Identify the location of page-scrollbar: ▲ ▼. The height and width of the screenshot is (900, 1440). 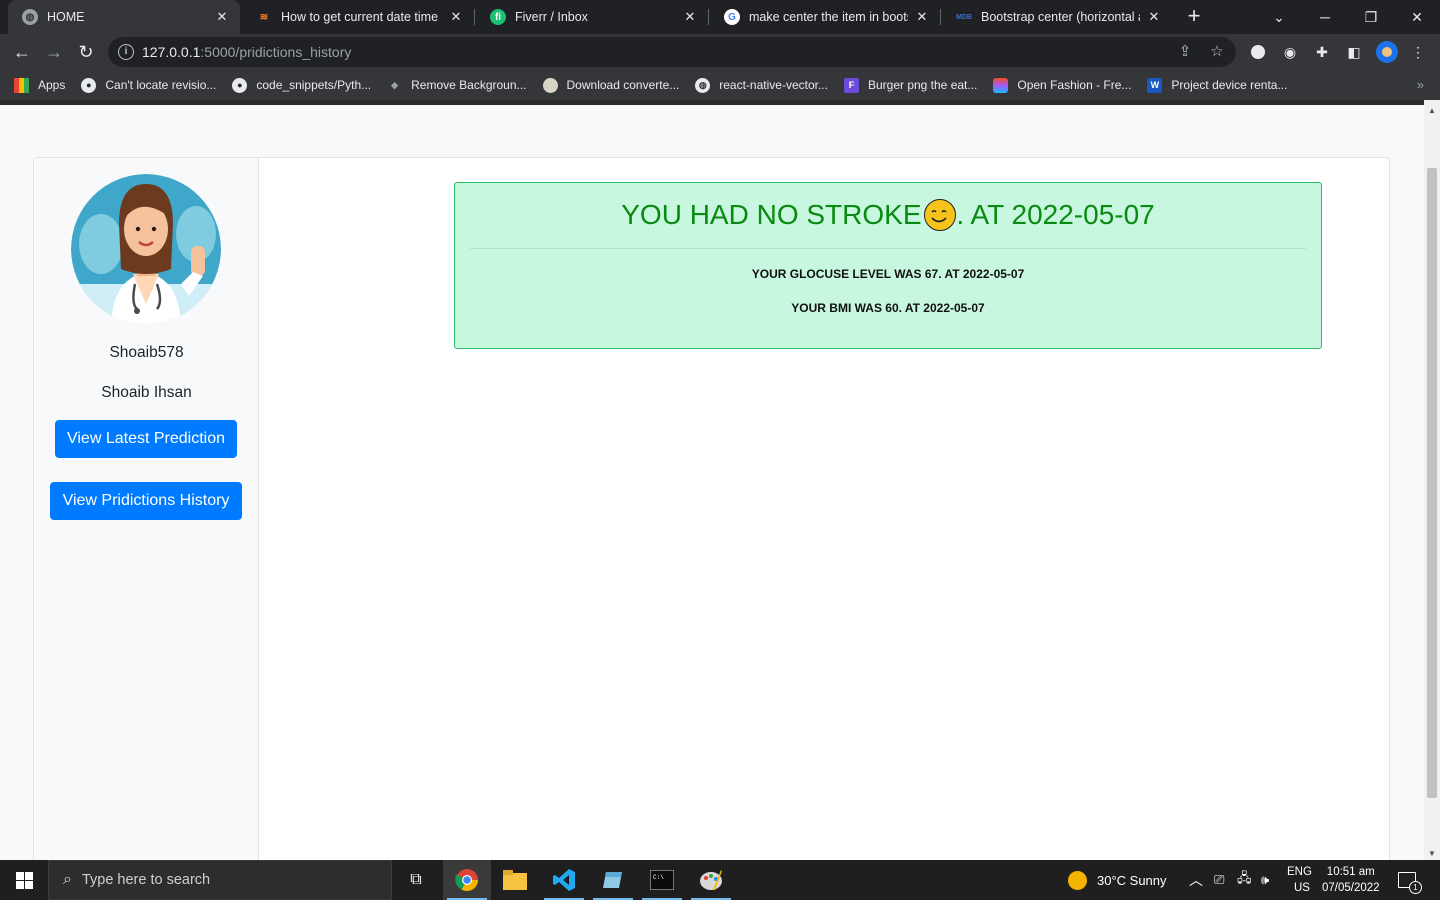
(1432, 480).